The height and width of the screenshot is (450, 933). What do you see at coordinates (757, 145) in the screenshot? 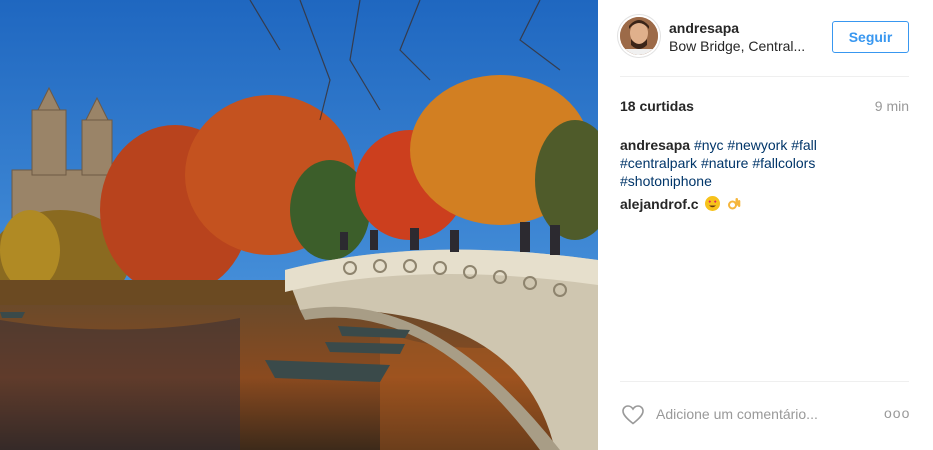
I see `hashtag-newyork: #newyork` at bounding box center [757, 145].